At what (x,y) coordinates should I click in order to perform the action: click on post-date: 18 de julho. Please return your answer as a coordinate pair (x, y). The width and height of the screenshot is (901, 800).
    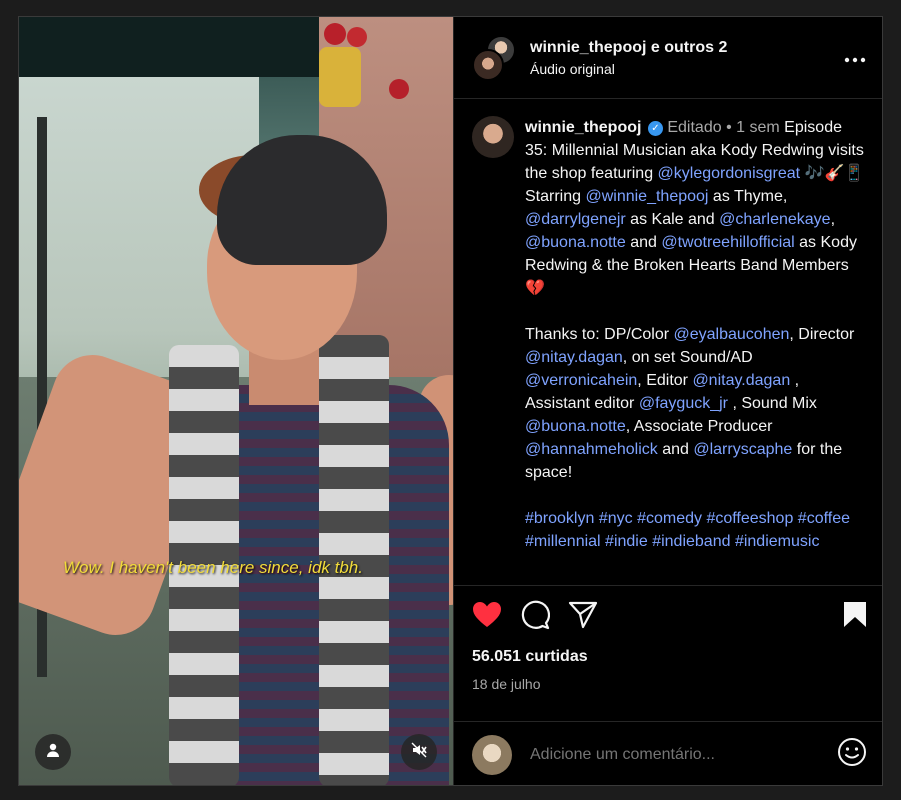
    Looking at the image, I should click on (669, 684).